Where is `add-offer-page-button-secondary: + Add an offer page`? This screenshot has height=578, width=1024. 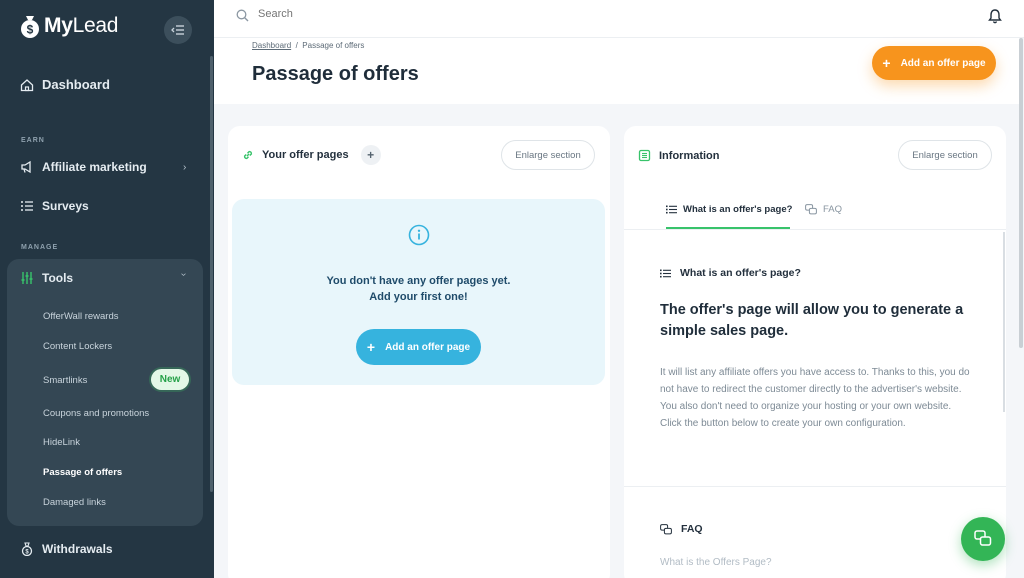
add-offer-page-button-secondary: + Add an offer page is located at coordinates (418, 347).